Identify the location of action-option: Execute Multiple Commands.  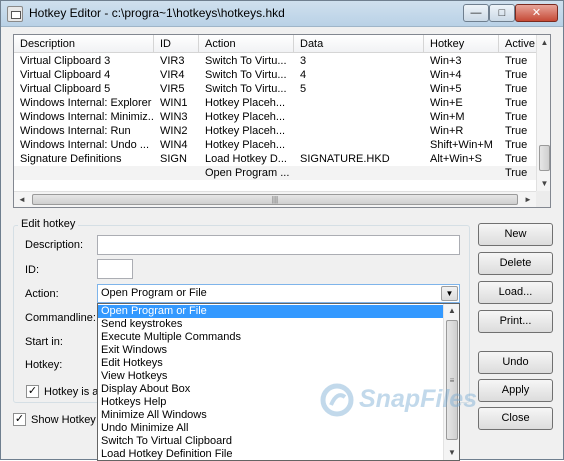
(270, 337).